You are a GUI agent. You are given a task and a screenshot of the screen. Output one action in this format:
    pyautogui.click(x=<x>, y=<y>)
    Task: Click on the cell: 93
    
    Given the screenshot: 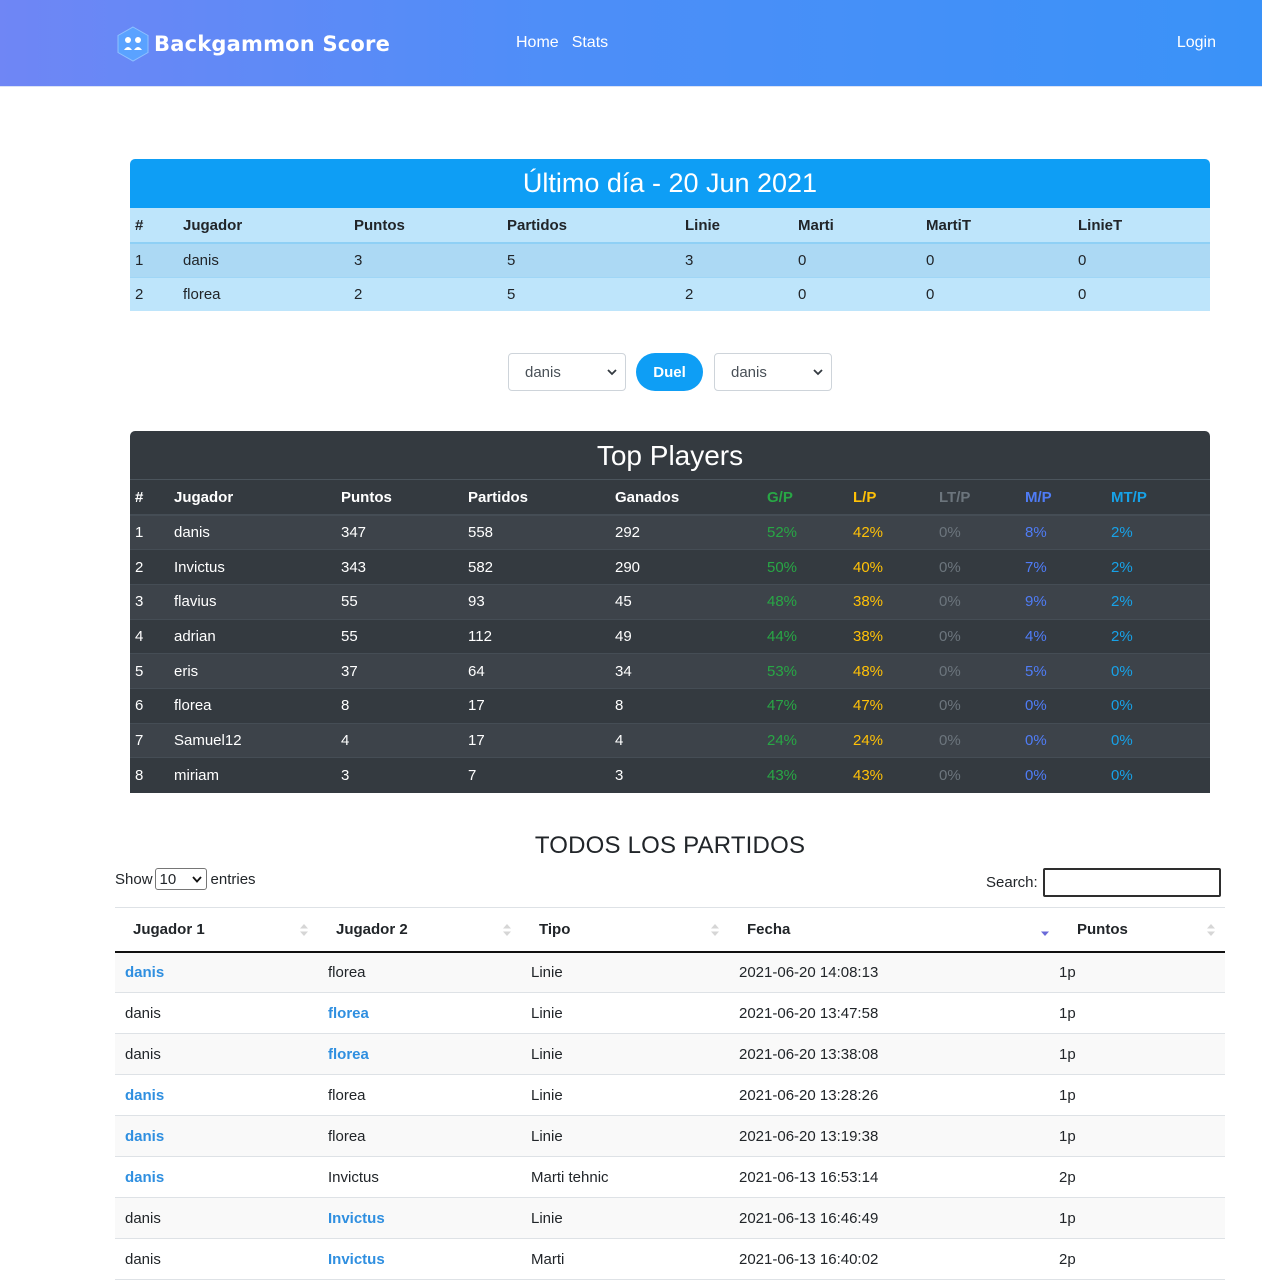 What is the action you would take?
    pyautogui.click(x=476, y=602)
    